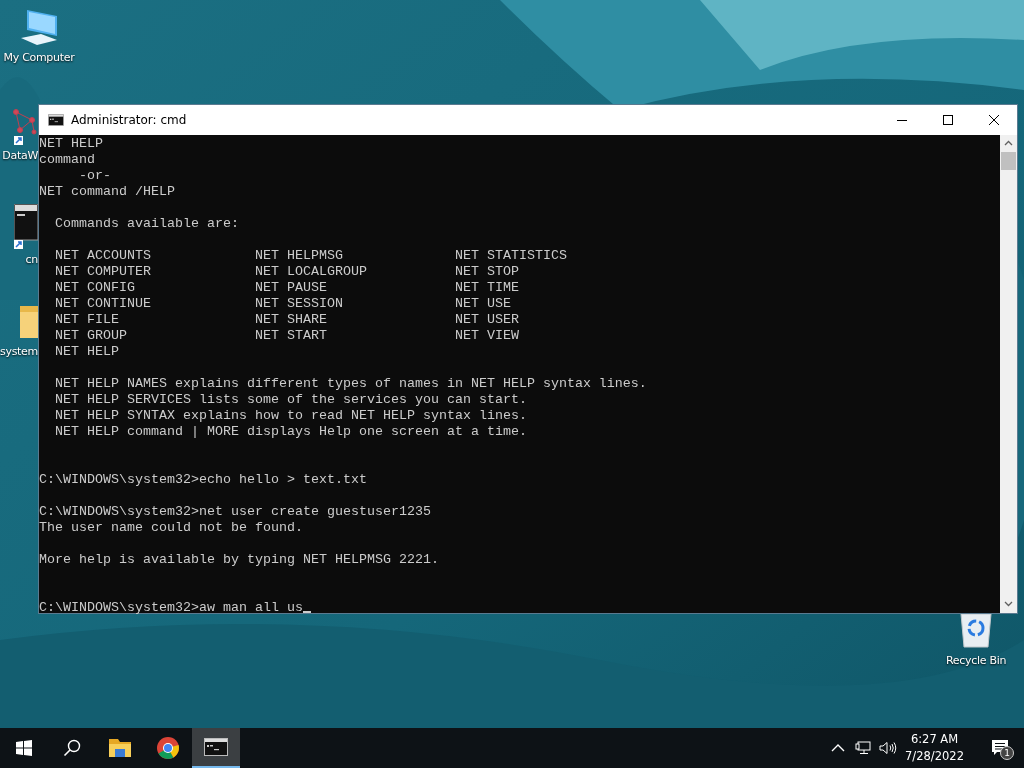 The image size is (1024, 768). Describe the element at coordinates (19, 351) in the screenshot. I see `desktop-icon-label: system` at that location.